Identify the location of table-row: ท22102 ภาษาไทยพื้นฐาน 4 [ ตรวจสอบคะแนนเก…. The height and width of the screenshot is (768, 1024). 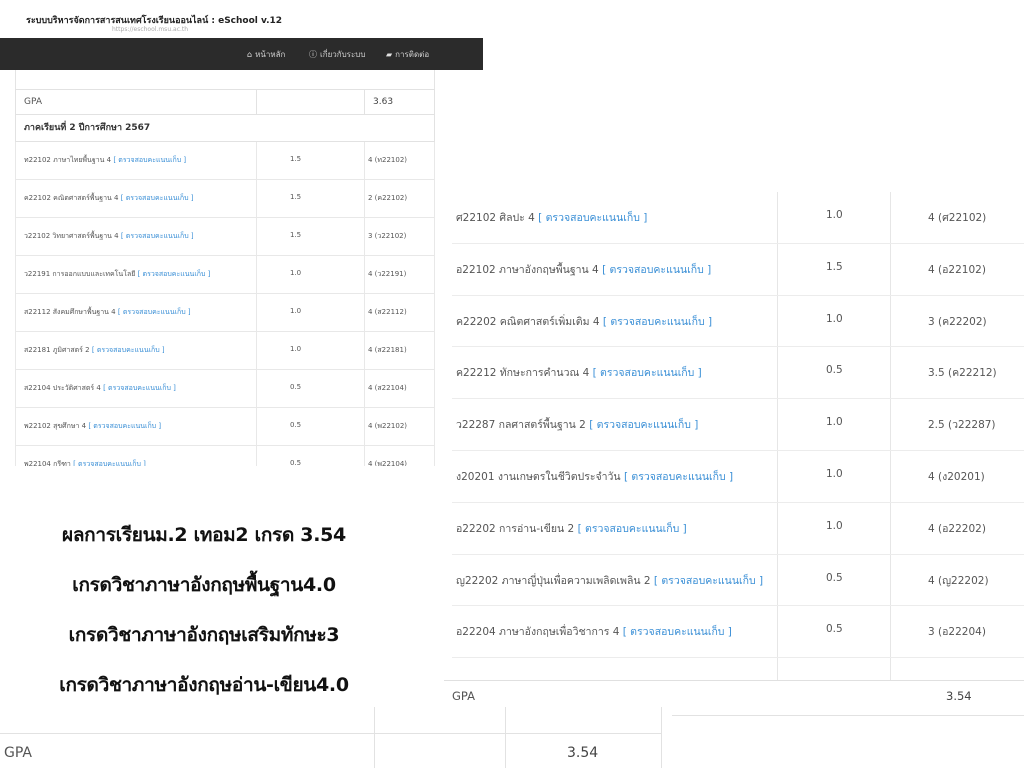
(225, 161).